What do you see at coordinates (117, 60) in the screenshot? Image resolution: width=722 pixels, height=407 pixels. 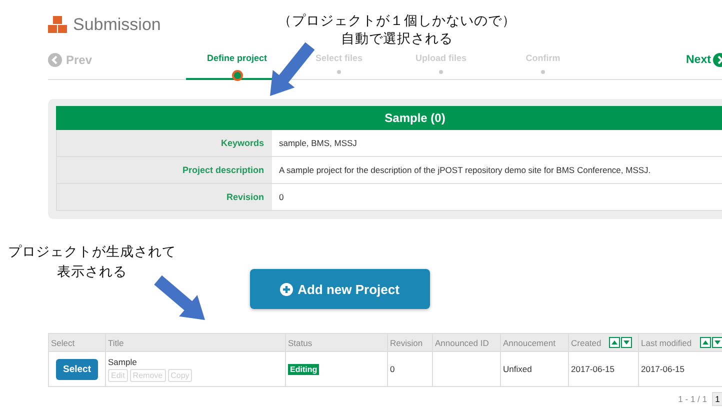 I see `prev-link: Prev` at bounding box center [117, 60].